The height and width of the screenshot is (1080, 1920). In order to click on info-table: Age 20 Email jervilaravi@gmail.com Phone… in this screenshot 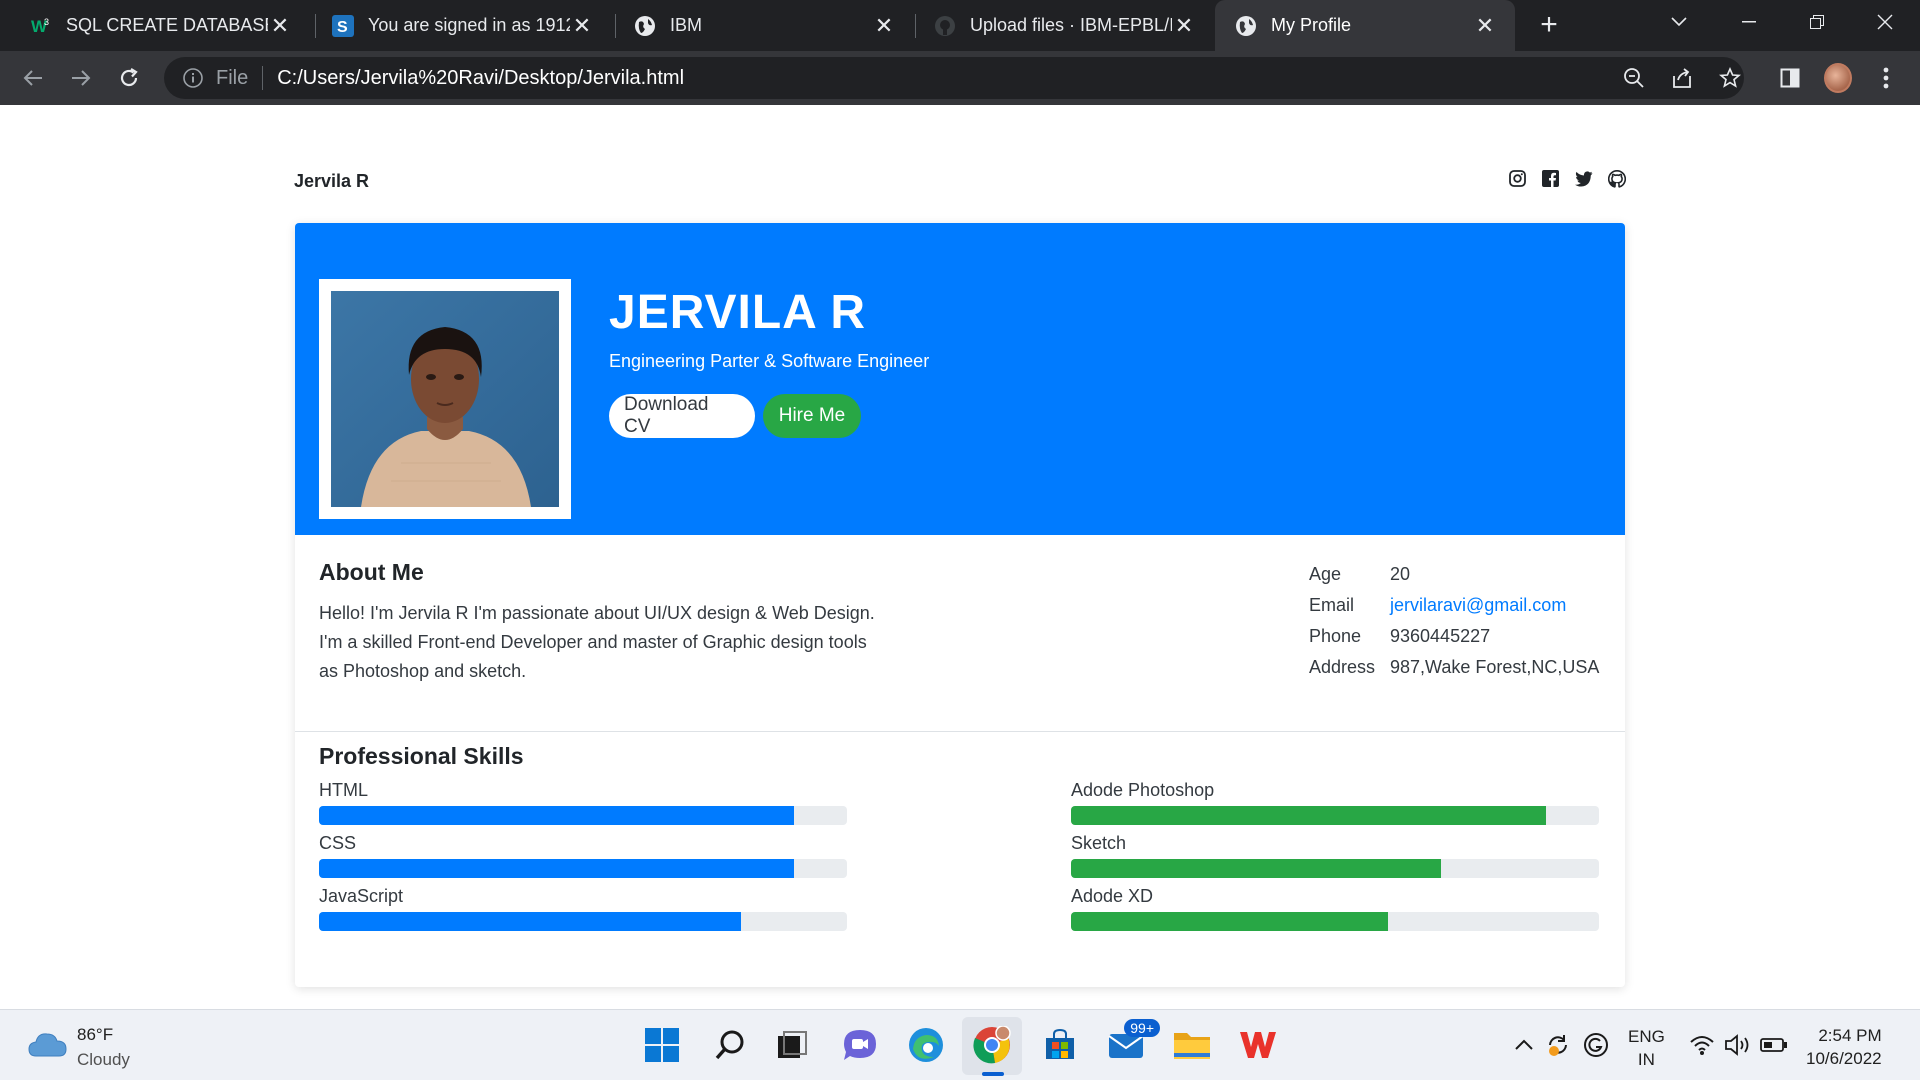, I will do `click(1454, 621)`.